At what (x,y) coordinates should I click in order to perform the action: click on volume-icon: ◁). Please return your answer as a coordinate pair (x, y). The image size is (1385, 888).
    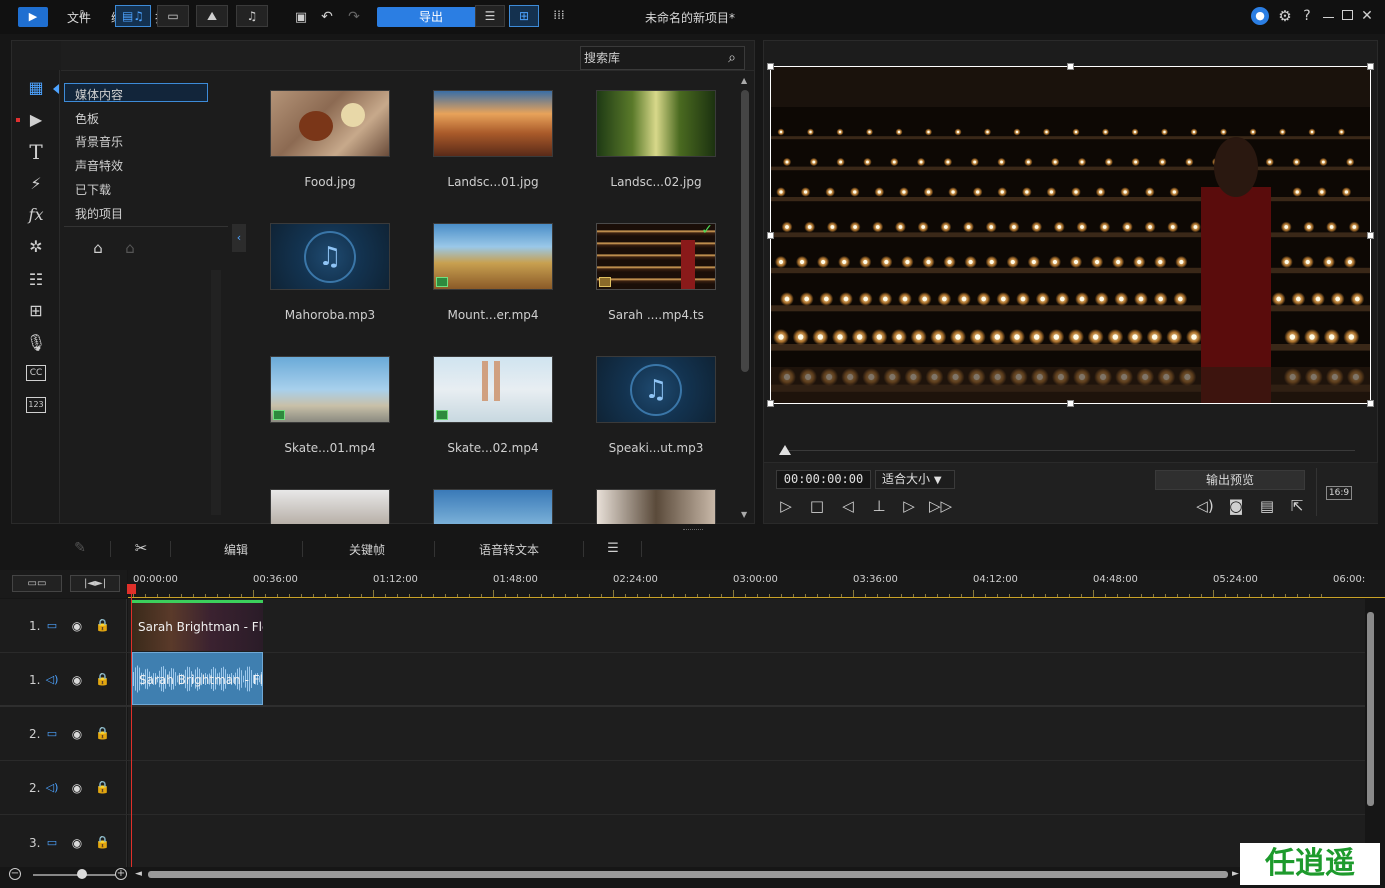
    Looking at the image, I should click on (1205, 506).